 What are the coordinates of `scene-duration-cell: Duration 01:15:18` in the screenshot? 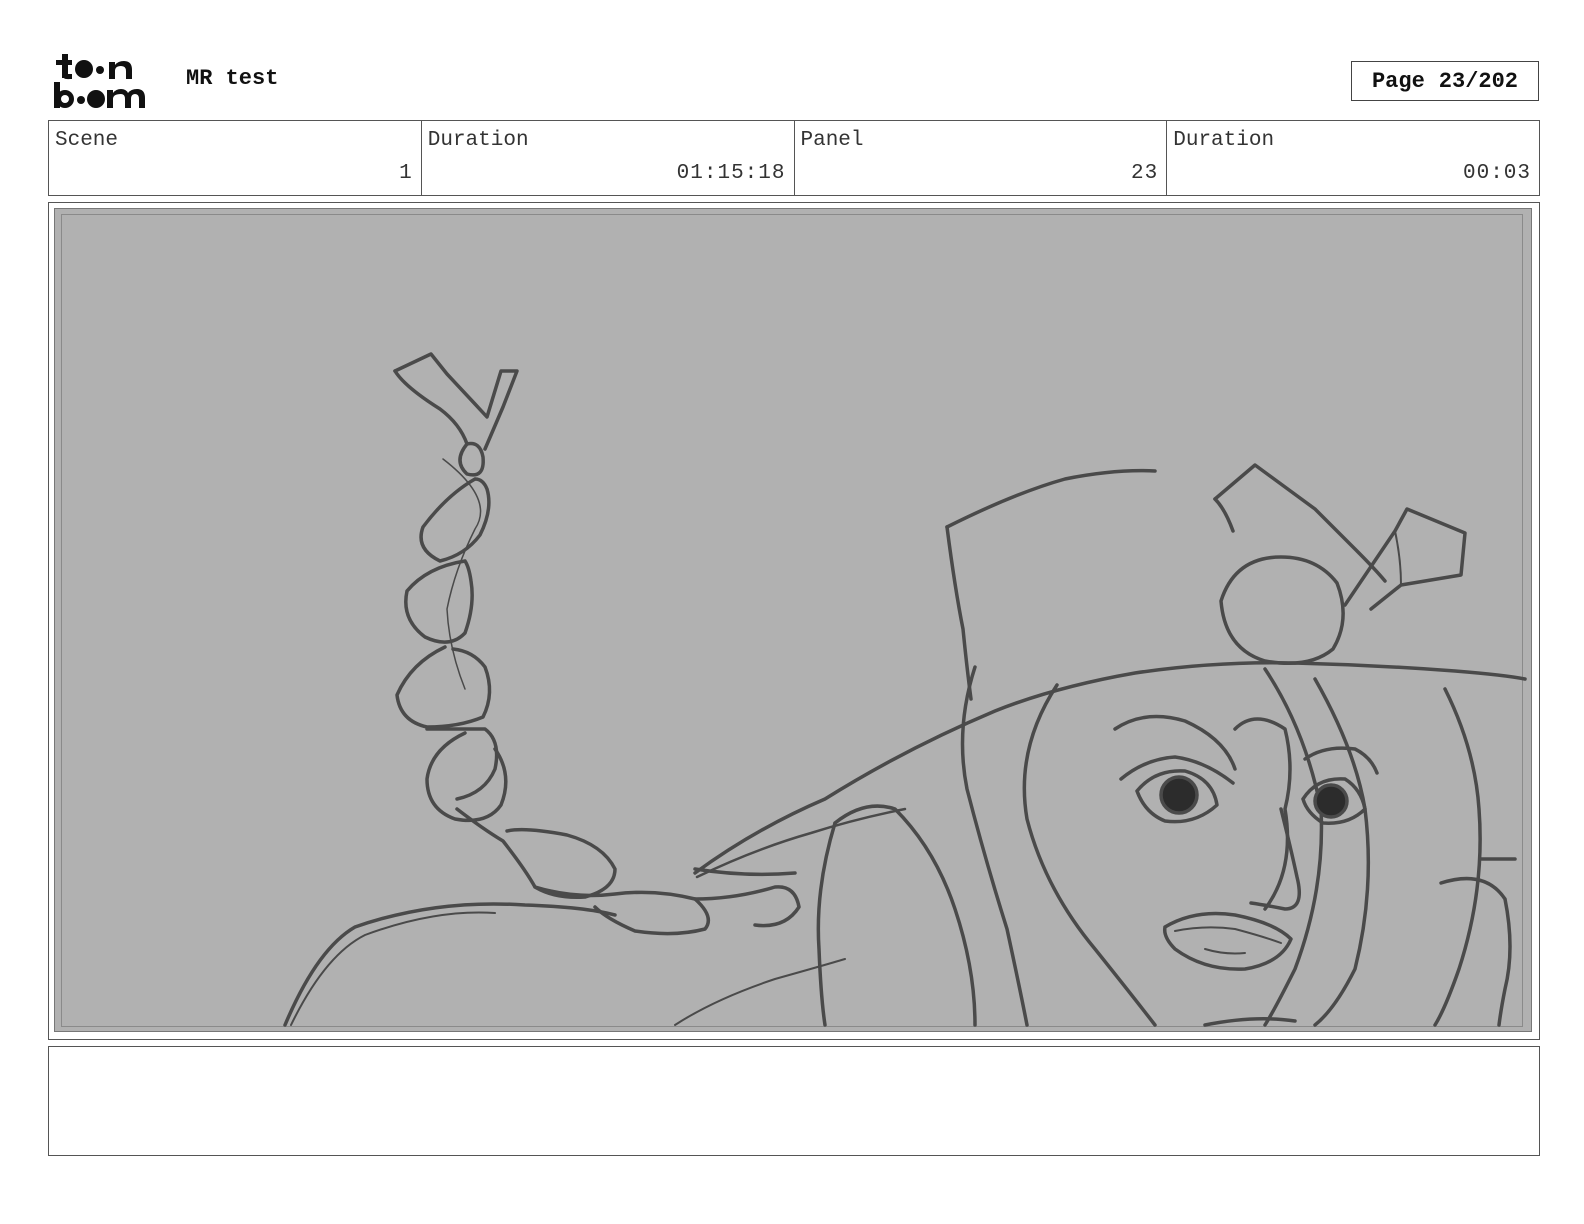 It's located at (608, 158).